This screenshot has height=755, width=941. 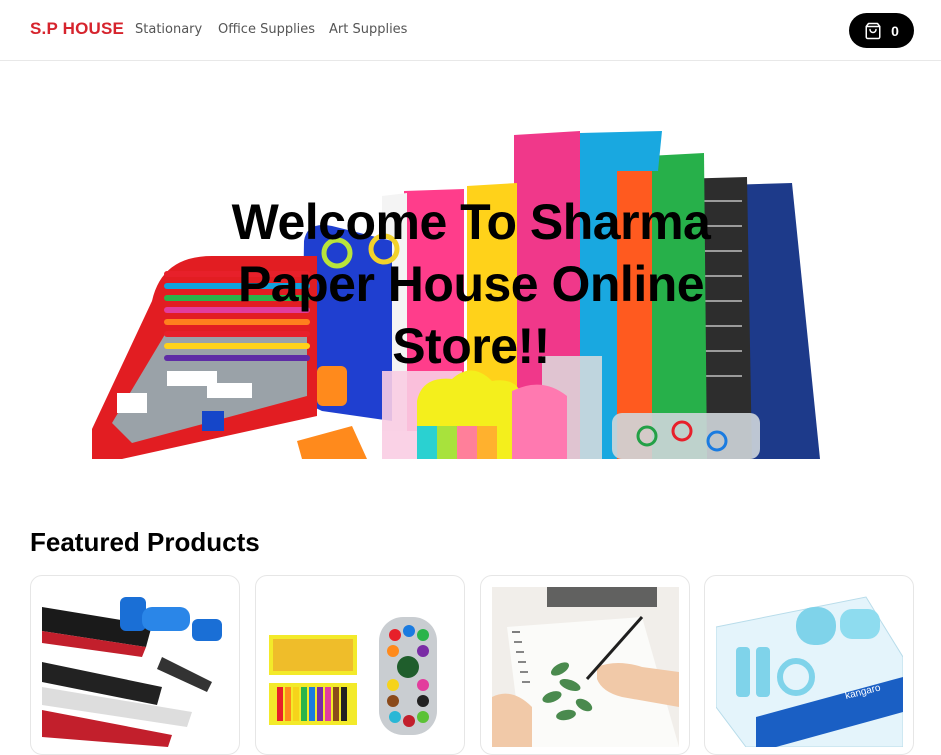 I want to click on nav-link-art-supplies: Art Supplies, so click(x=368, y=29).